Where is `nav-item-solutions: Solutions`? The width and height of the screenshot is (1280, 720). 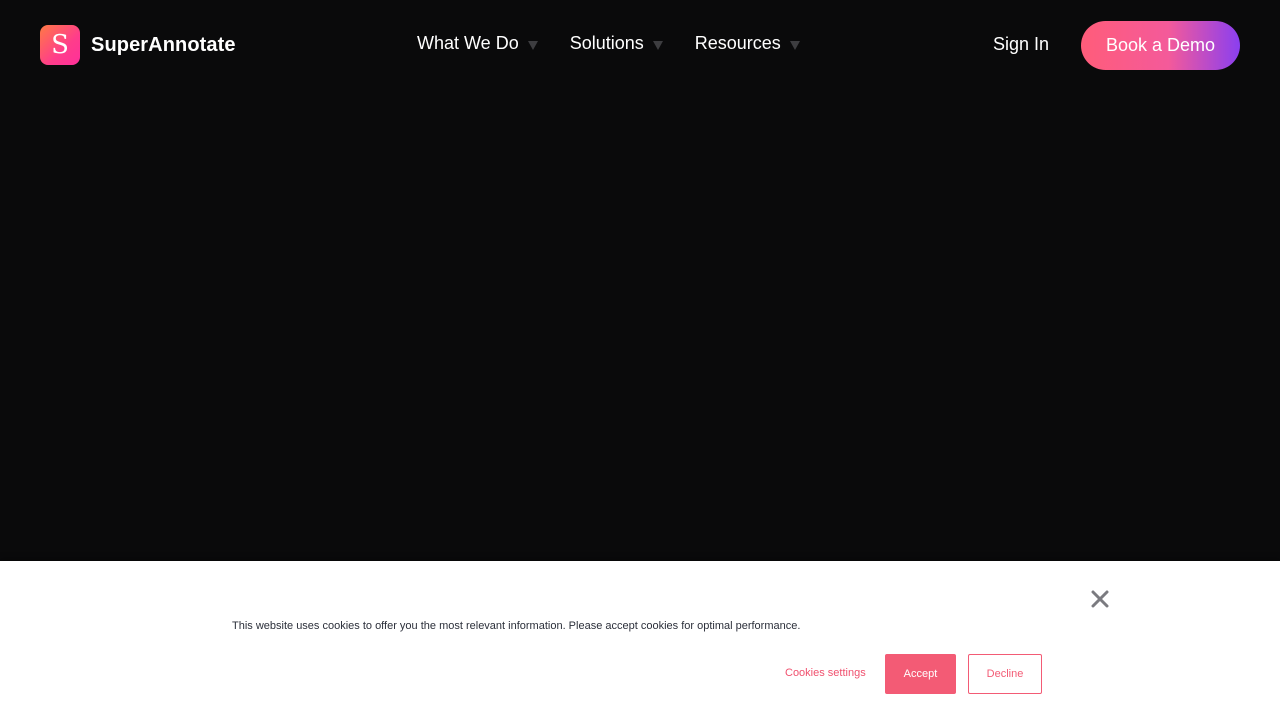 nav-item-solutions: Solutions is located at coordinates (616, 43).